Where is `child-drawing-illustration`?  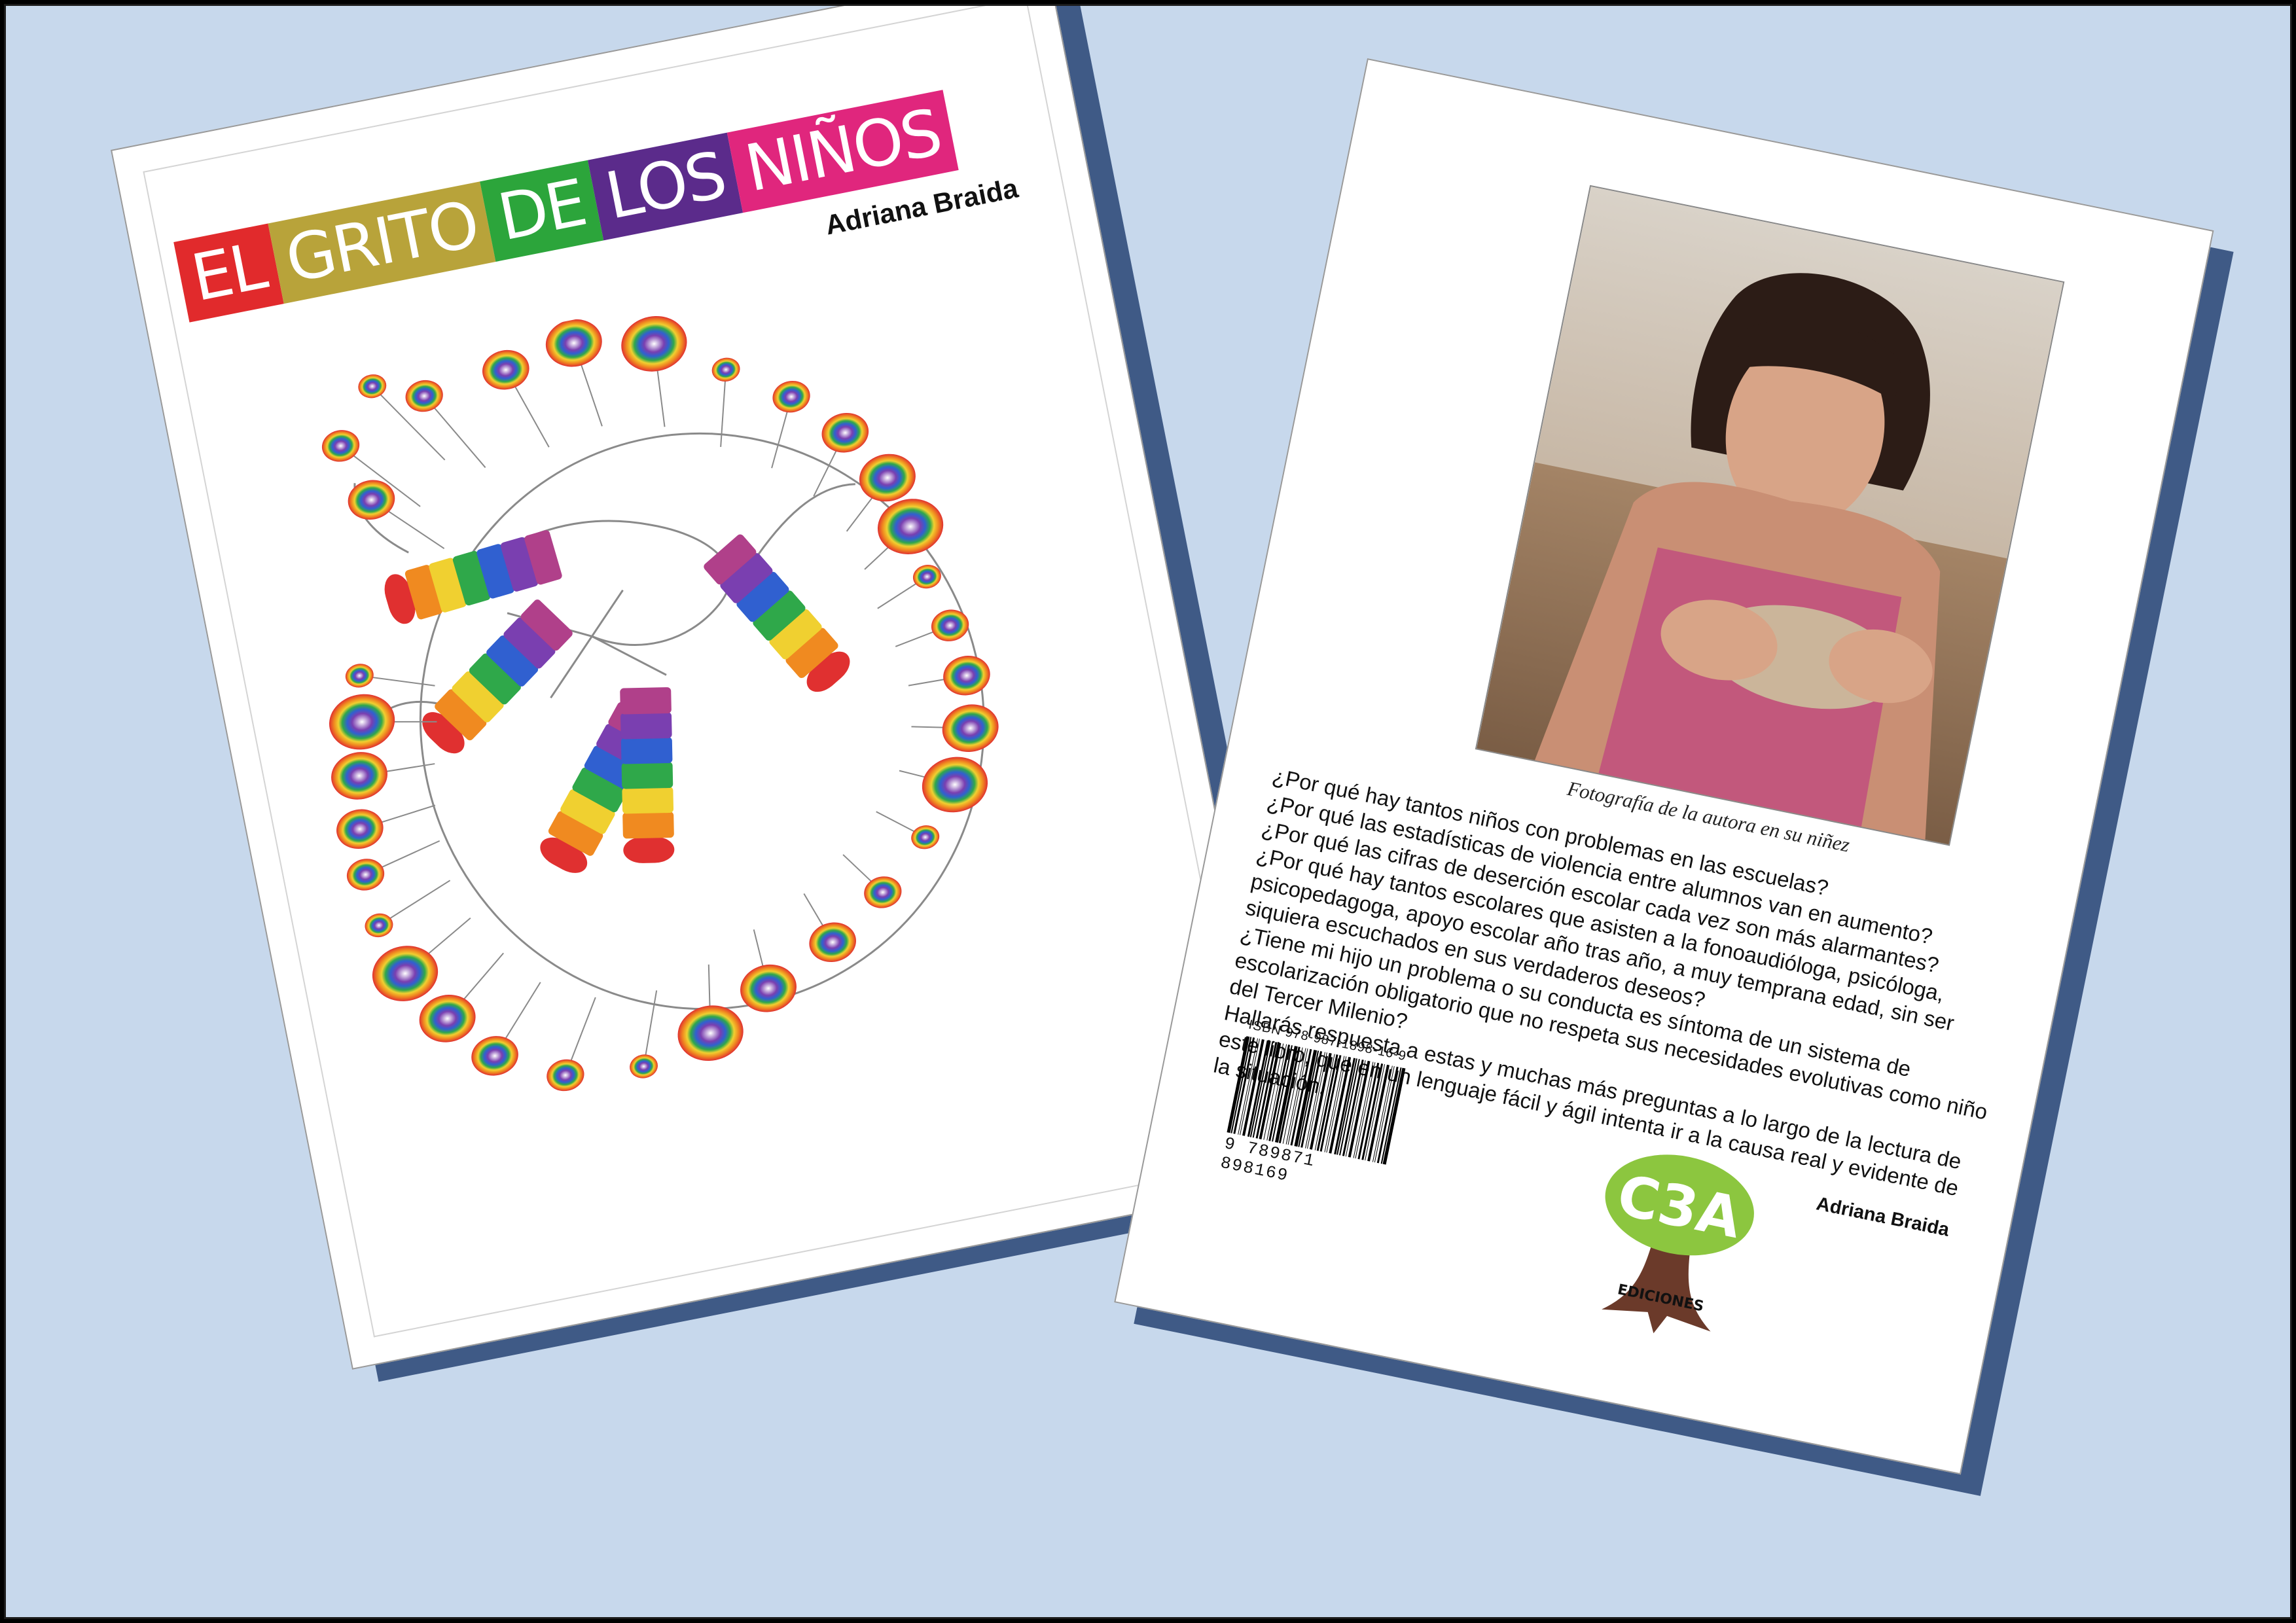 child-drawing-illustration is located at coordinates (660, 704).